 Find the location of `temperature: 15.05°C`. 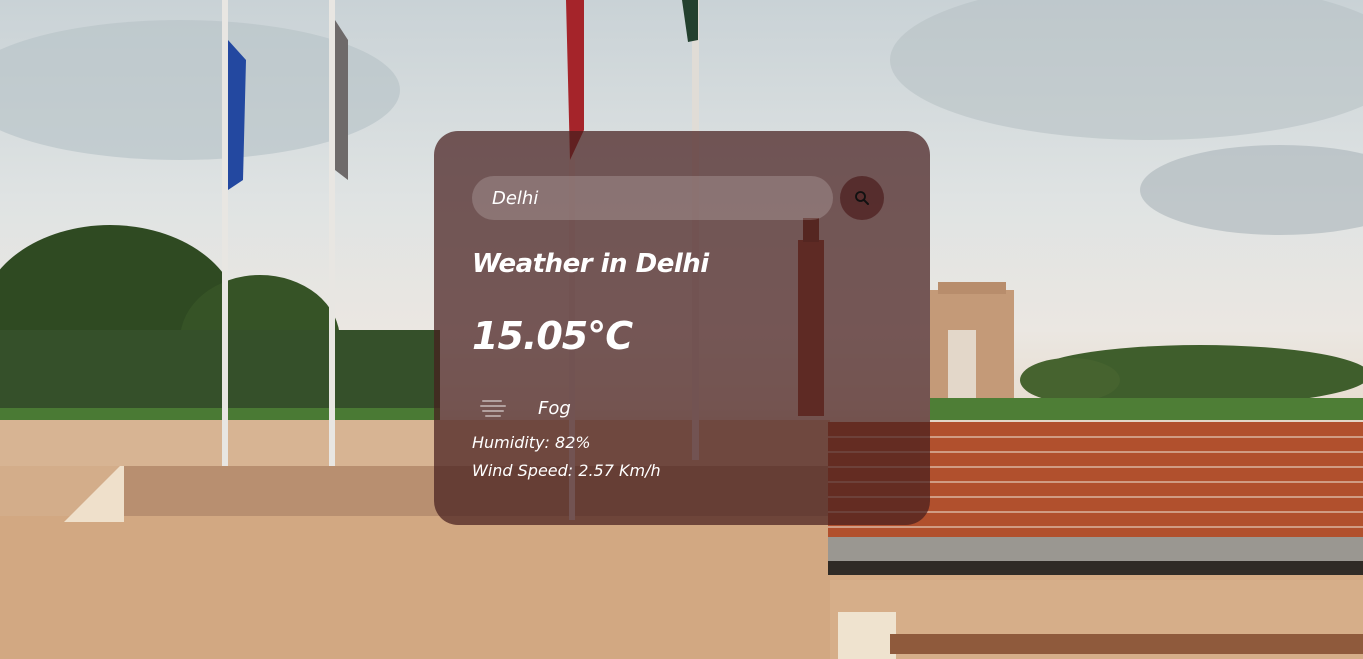

temperature: 15.05°C is located at coordinates (552, 336).